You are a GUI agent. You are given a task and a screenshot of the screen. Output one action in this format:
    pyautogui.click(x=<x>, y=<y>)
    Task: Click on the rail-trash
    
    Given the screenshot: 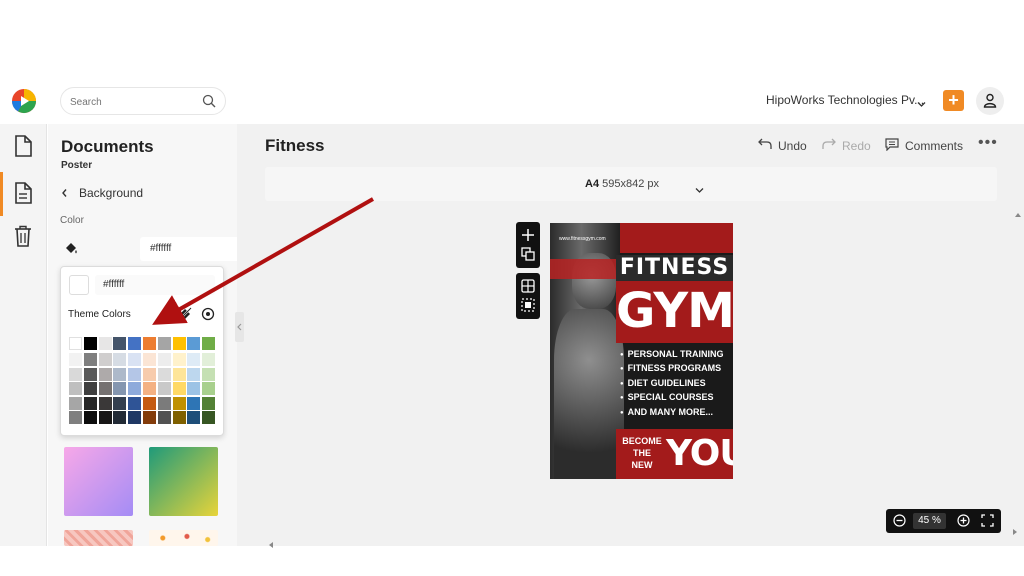 What is the action you would take?
    pyautogui.click(x=23, y=236)
    